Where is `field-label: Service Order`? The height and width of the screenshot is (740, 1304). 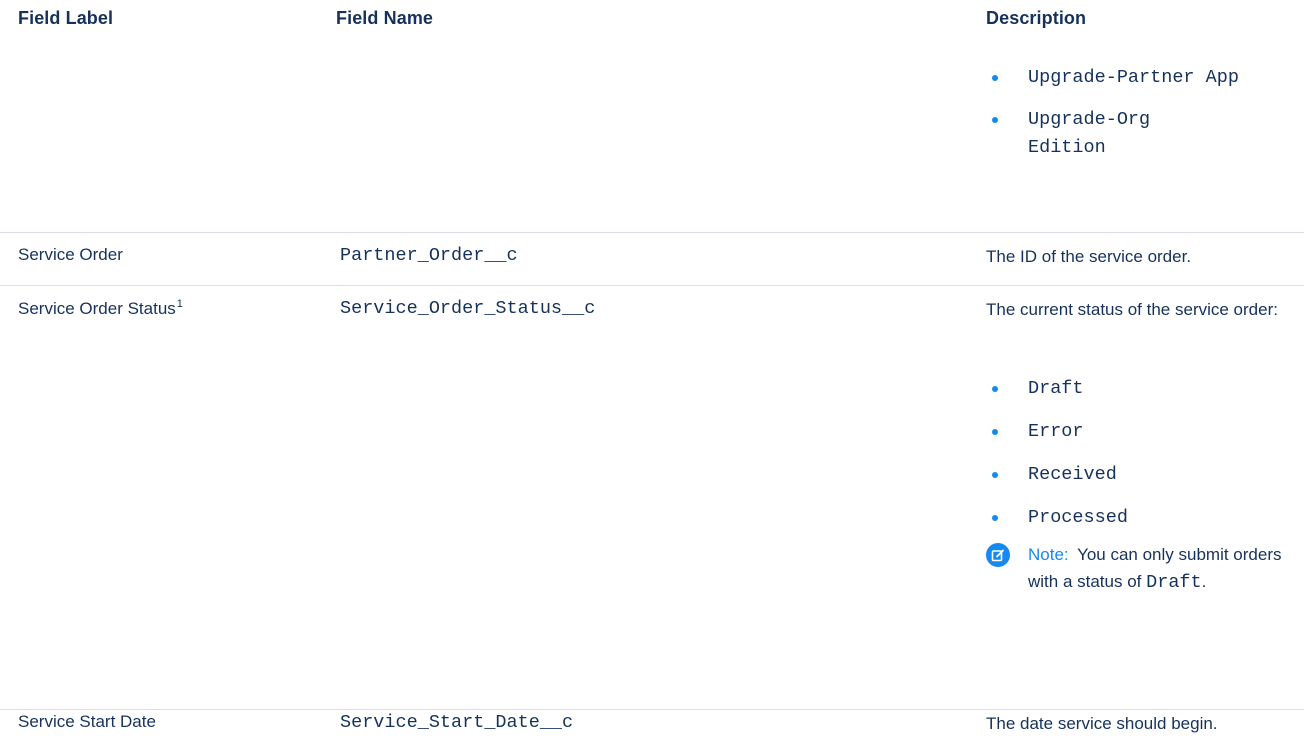 field-label: Service Order is located at coordinates (70, 254).